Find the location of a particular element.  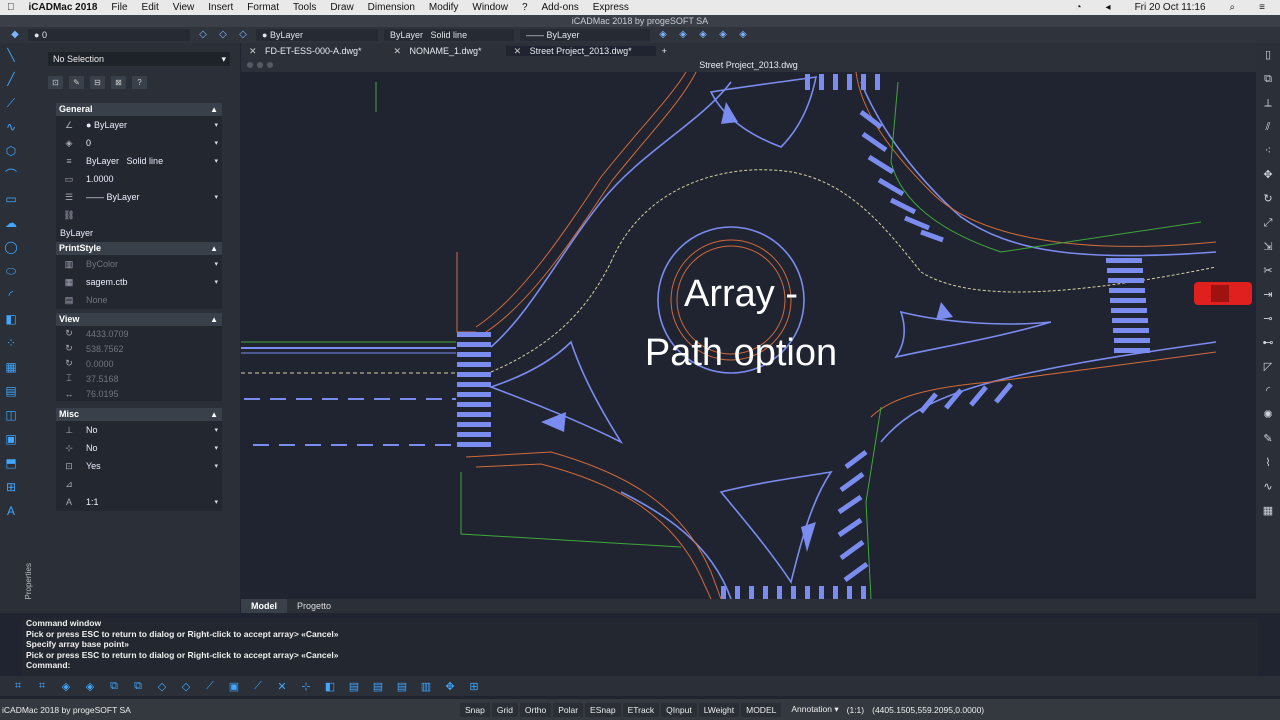

tool-g-icon: ◇ is located at coordinates (162, 686).